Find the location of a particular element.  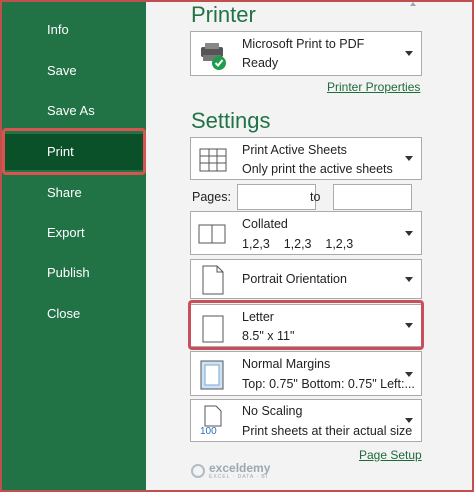

nav-save: Save is located at coordinates (73, 71).